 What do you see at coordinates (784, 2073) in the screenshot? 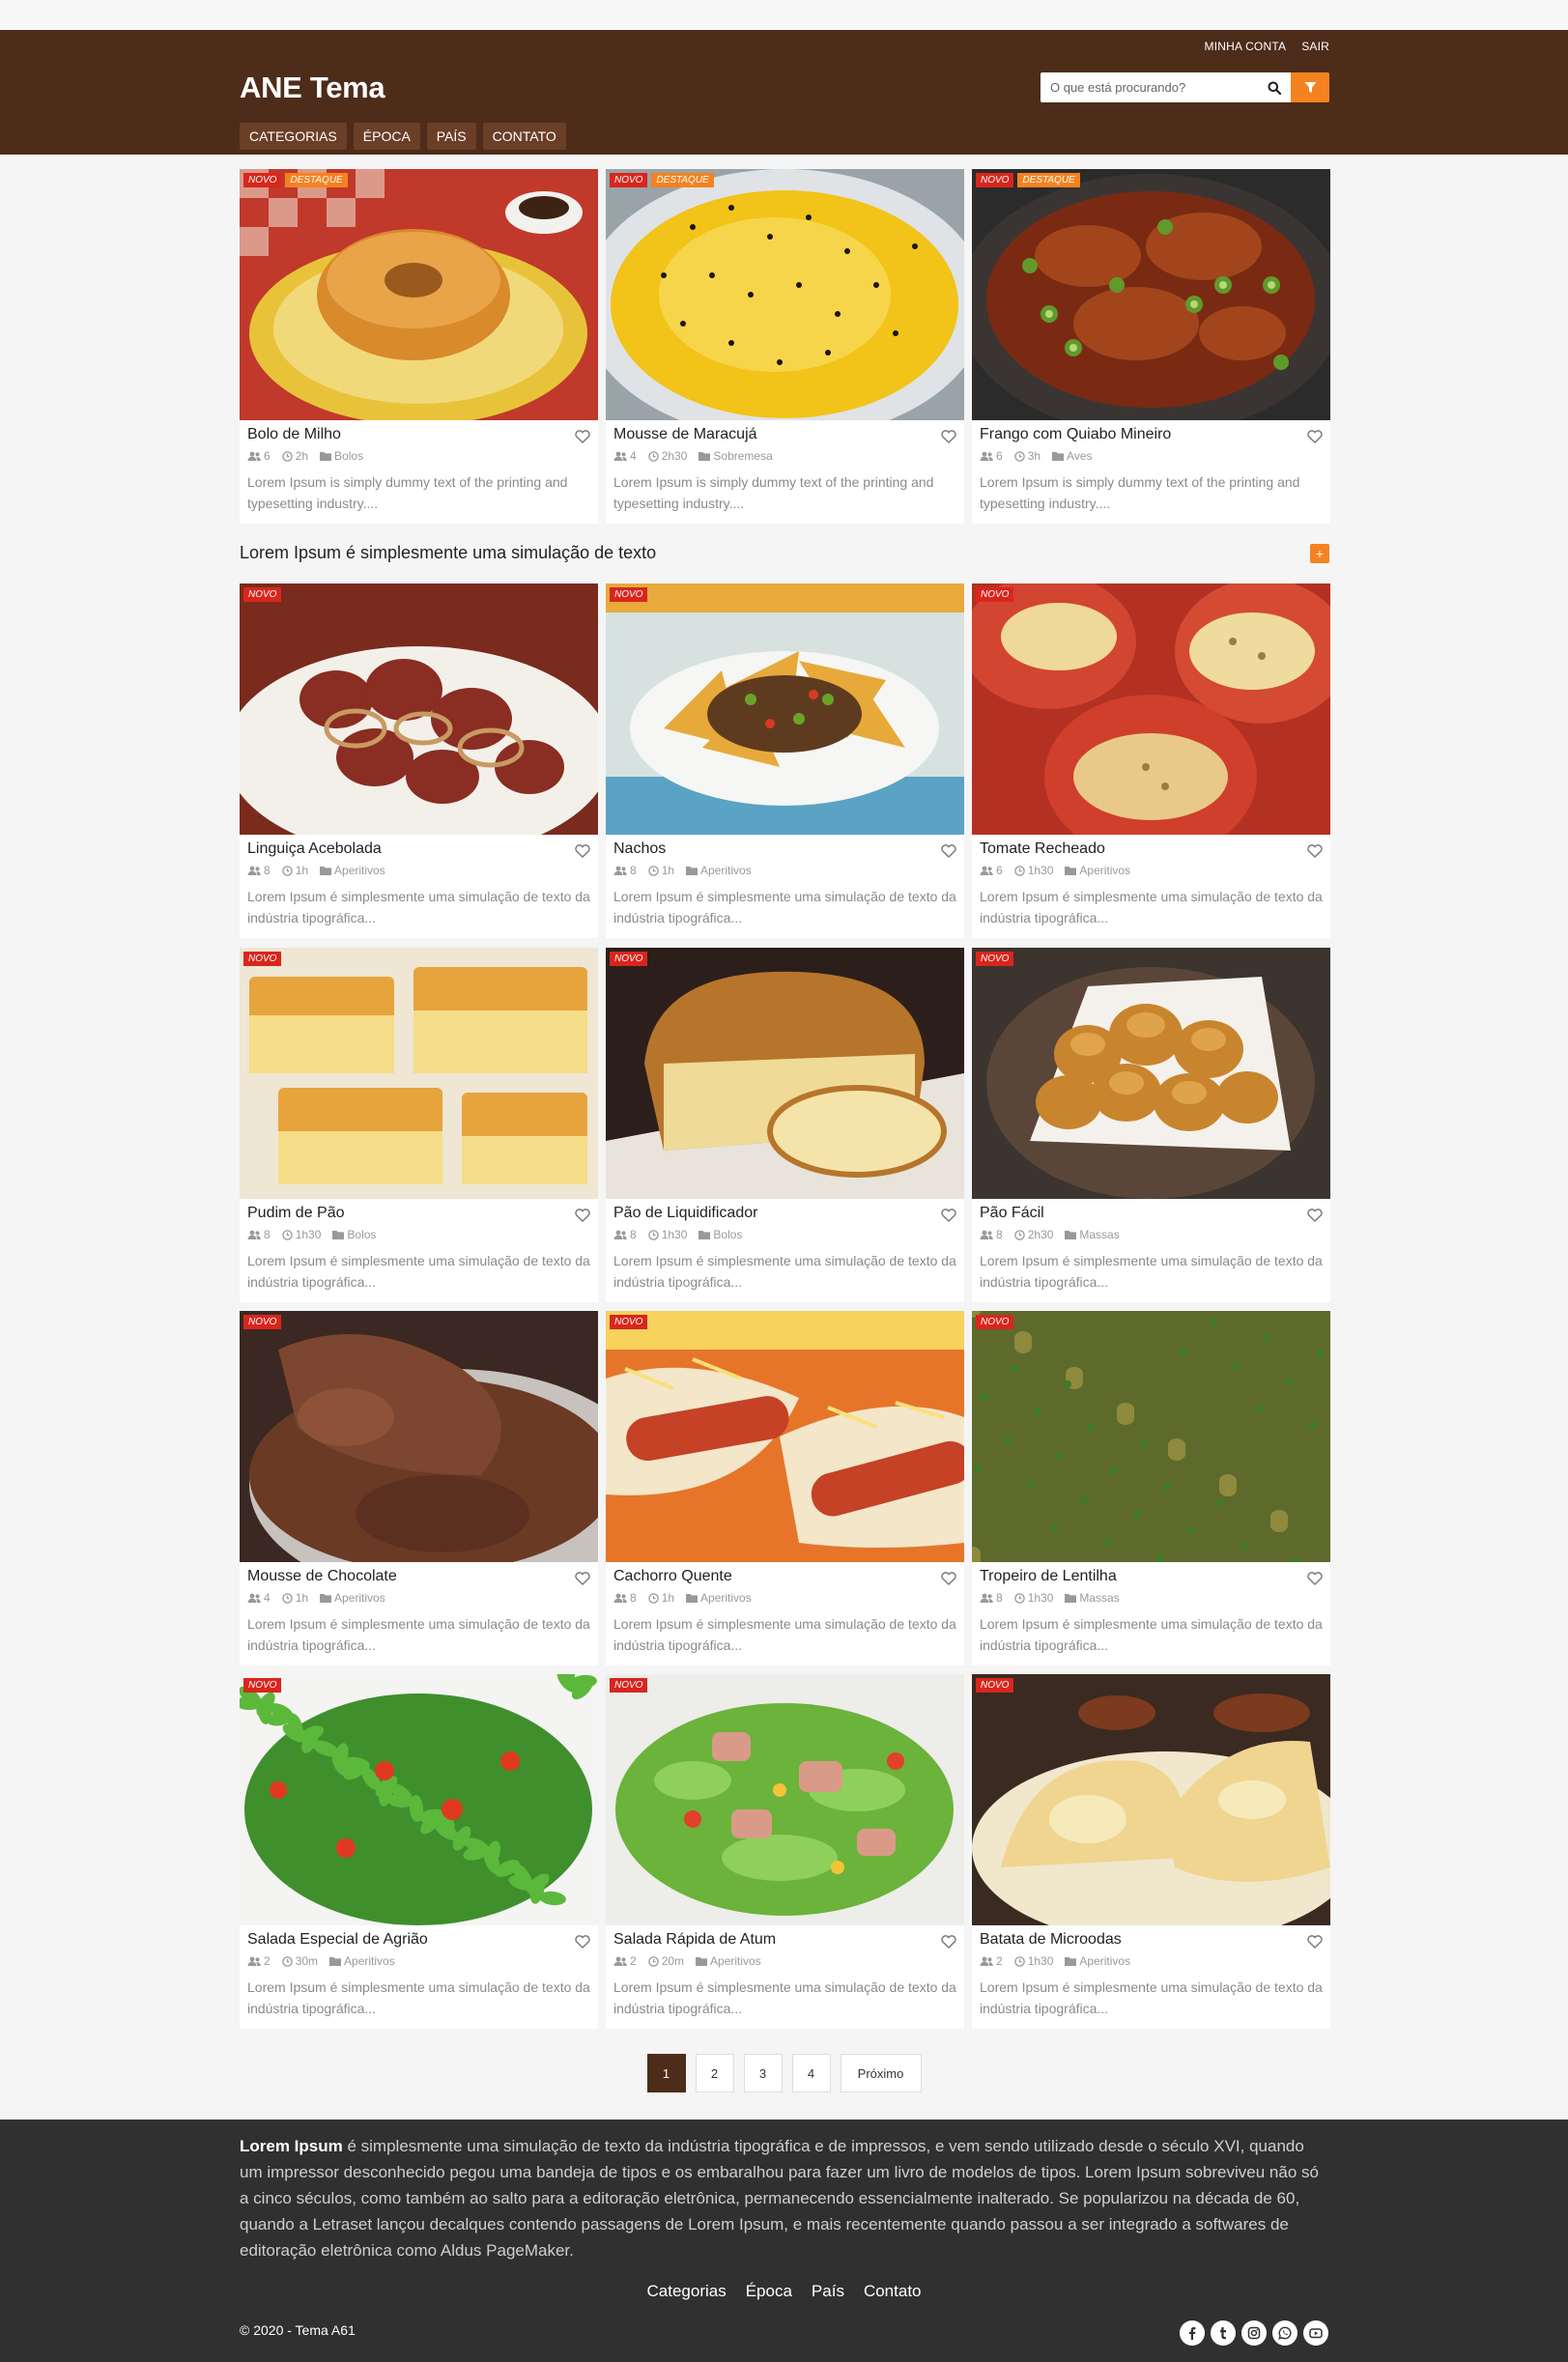
I see `pagination: 1 2 3 4 Próximo` at bounding box center [784, 2073].